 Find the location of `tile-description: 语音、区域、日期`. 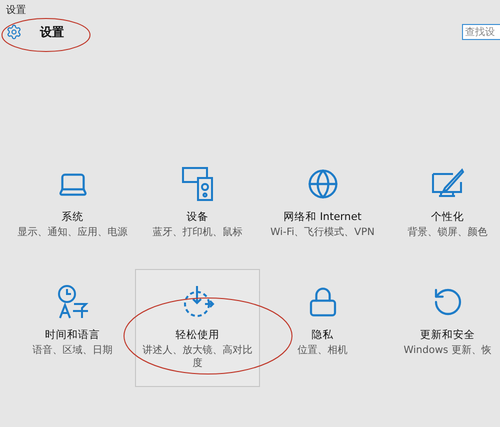

tile-description: 语音、区域、日期 is located at coordinates (73, 350).